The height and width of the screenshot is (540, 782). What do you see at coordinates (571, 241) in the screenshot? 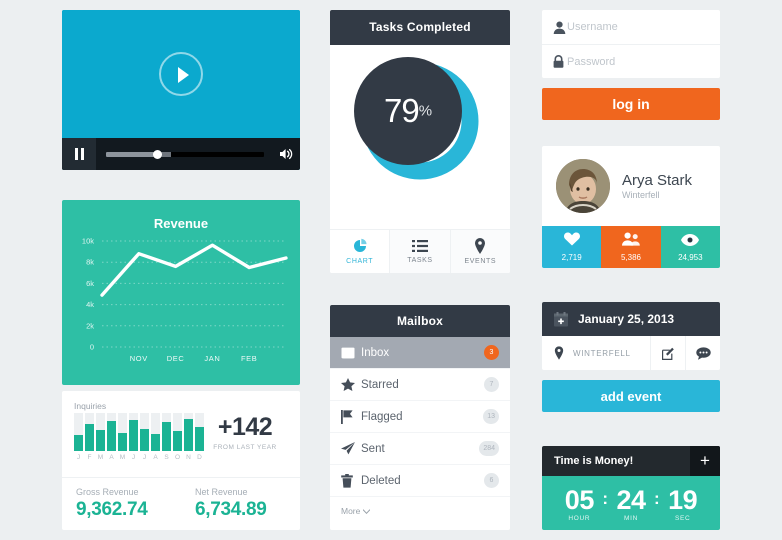
I see `heart-icon` at bounding box center [571, 241].